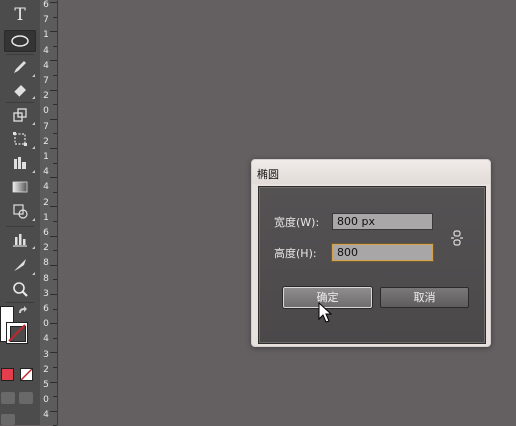  I want to click on bar-graph-icon, so click(20, 240).